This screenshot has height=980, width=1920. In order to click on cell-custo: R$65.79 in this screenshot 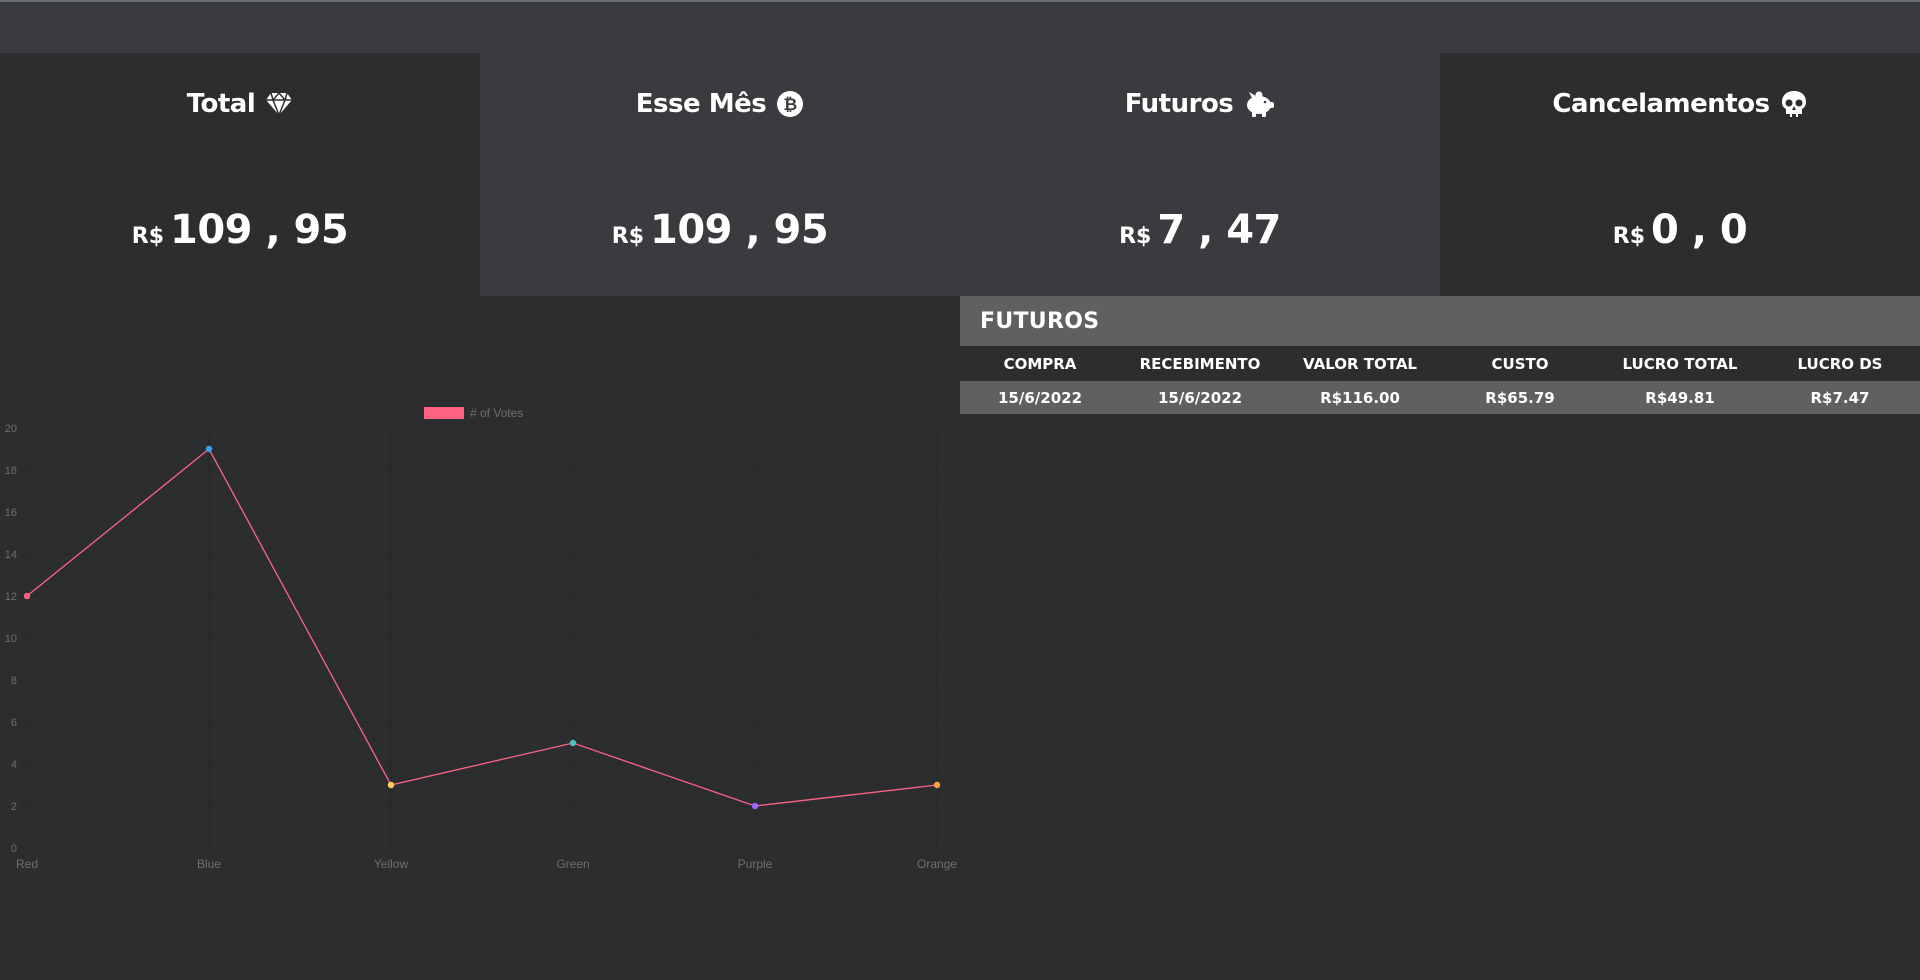, I will do `click(1520, 397)`.